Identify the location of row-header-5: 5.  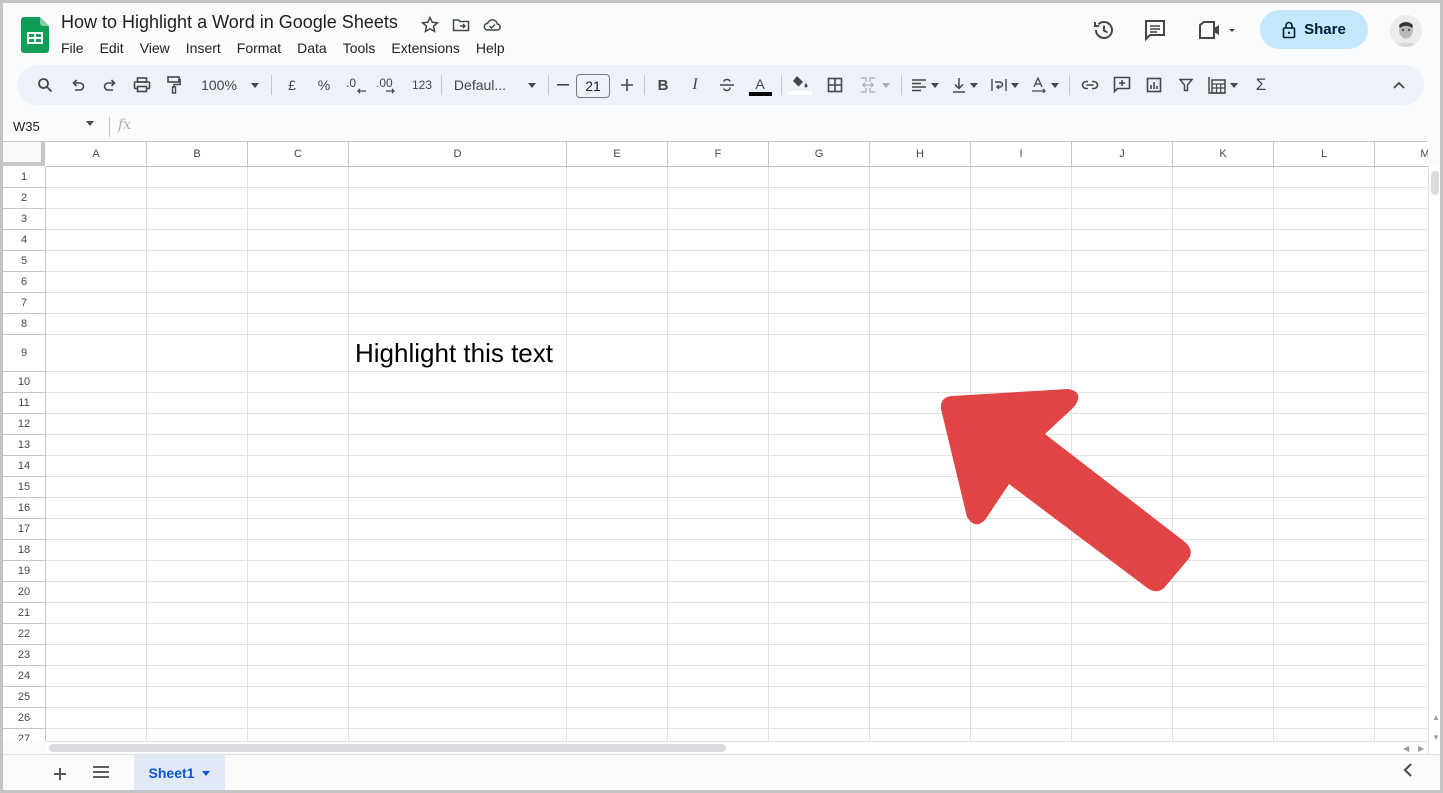
(24, 261).